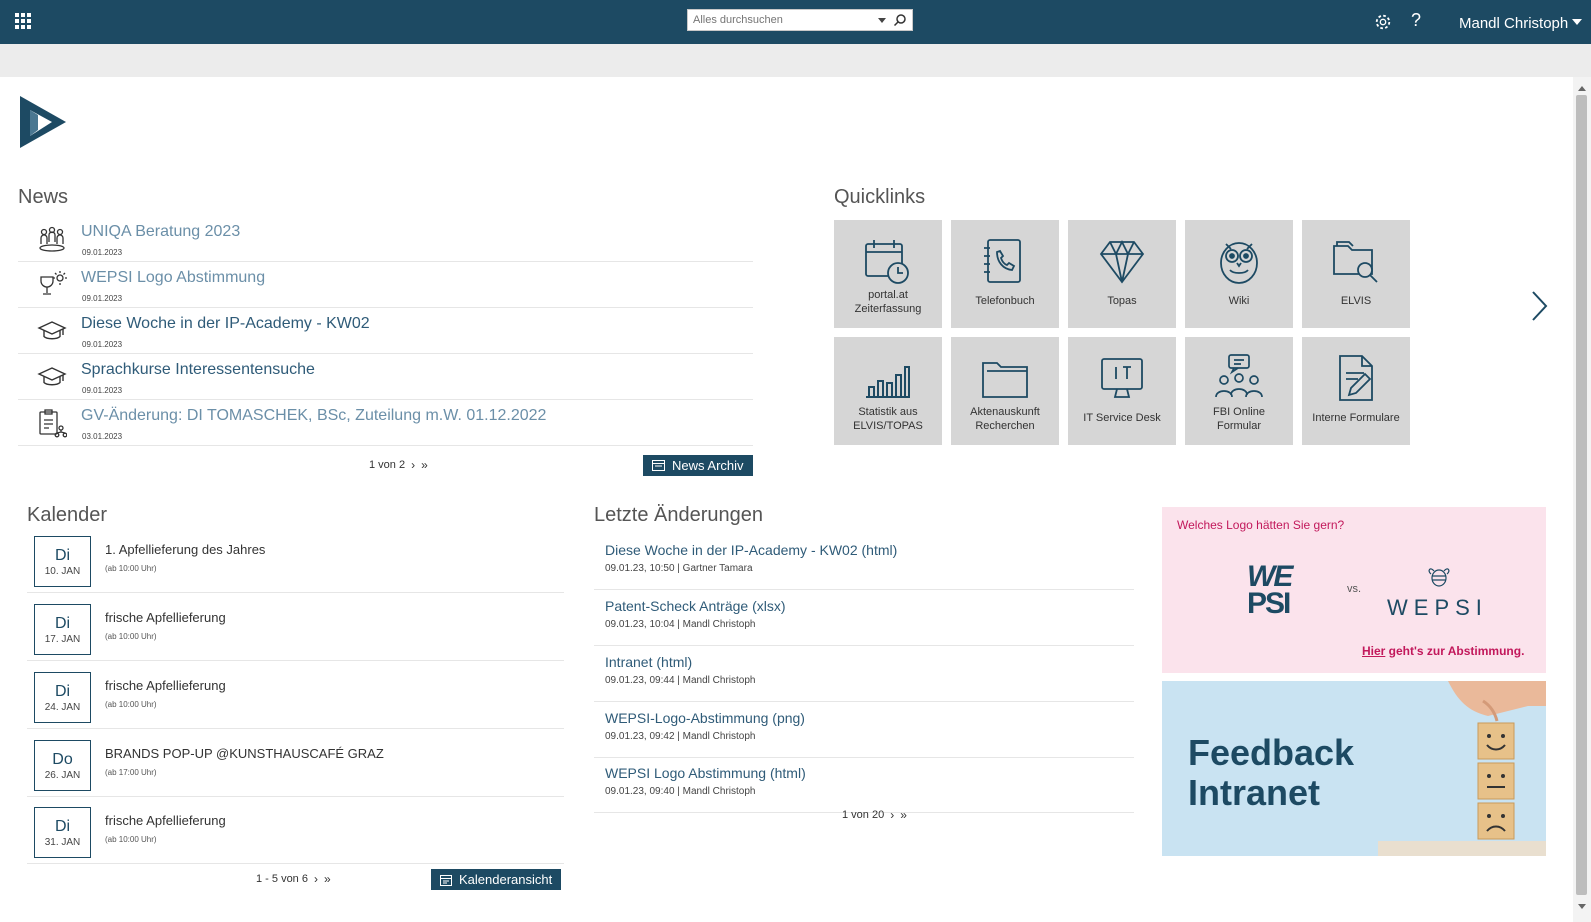 The height and width of the screenshot is (922, 1591). Describe the element at coordinates (225, 324) in the screenshot. I see `news-title: Diese Woche in der IP-Academy - KW02` at that location.